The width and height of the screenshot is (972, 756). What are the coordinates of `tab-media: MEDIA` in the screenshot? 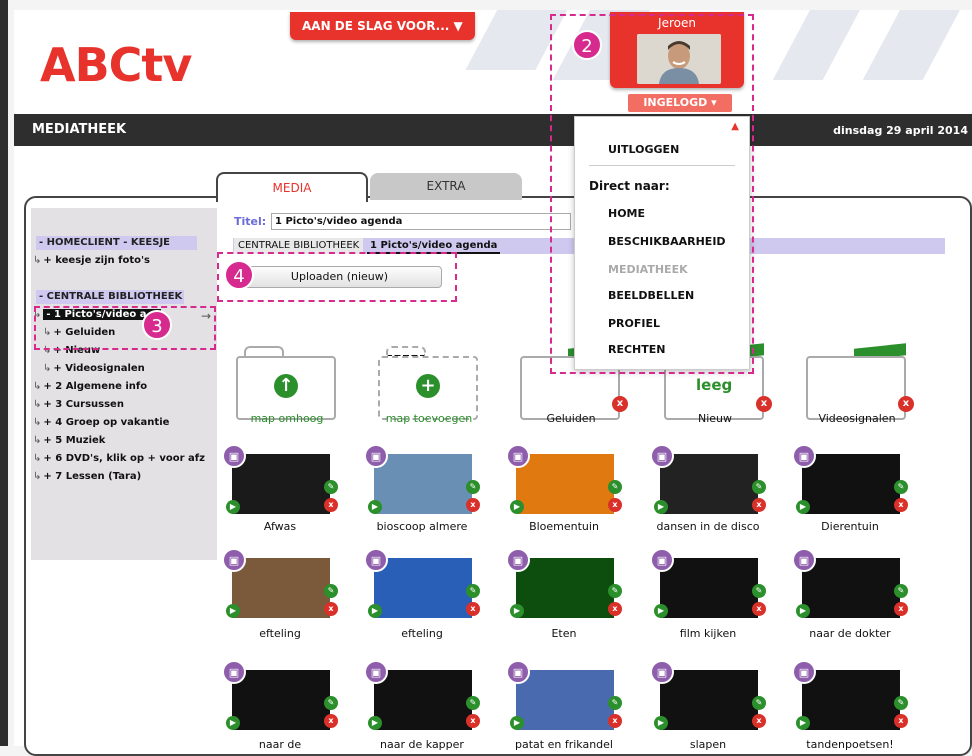 It's located at (292, 187).